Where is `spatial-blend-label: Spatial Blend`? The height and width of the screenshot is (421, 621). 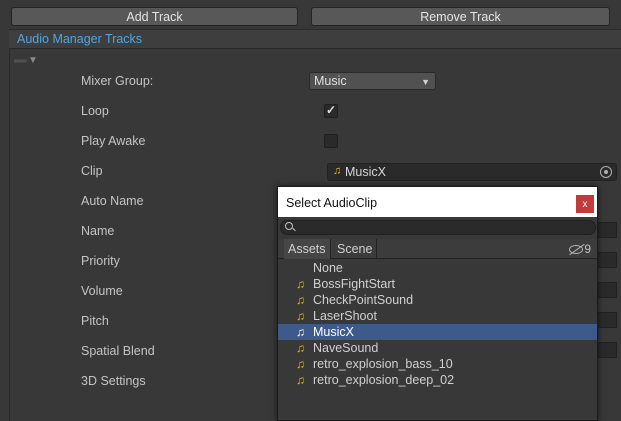
spatial-blend-label: Spatial Blend is located at coordinates (118, 351).